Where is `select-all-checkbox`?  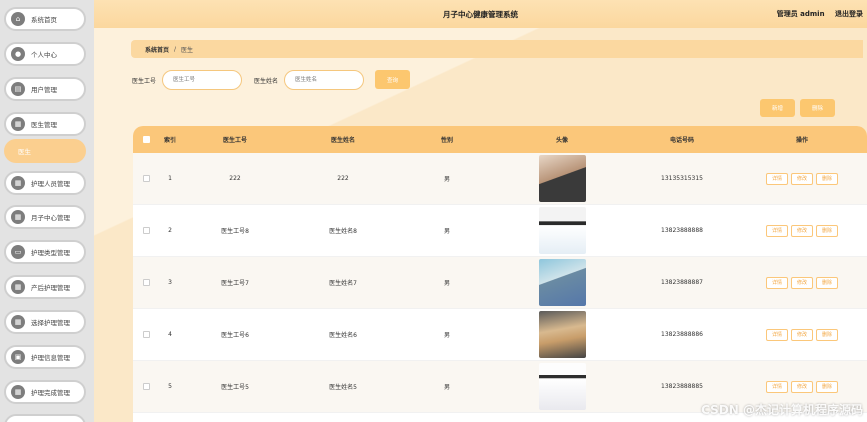 select-all-checkbox is located at coordinates (146, 139).